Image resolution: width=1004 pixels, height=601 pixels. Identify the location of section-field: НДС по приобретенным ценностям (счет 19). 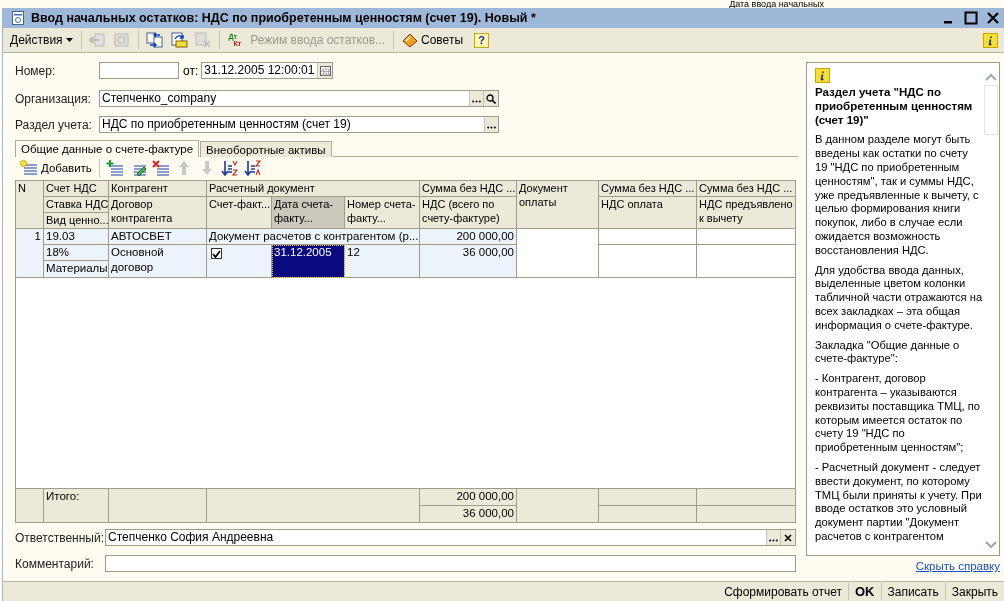
(299, 124).